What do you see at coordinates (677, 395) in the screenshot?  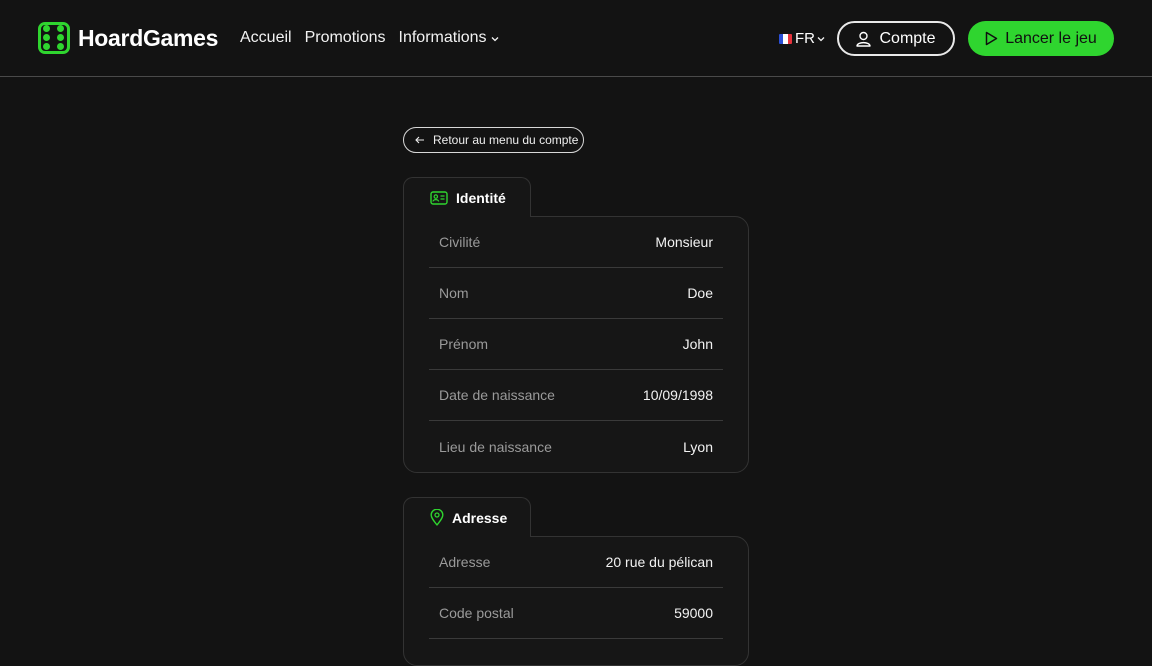 I see `row-value: 10/09/1998` at bounding box center [677, 395].